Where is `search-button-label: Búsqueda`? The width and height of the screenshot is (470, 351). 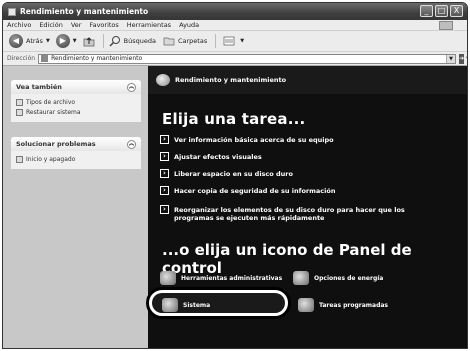 search-button-label: Búsqueda is located at coordinates (140, 41).